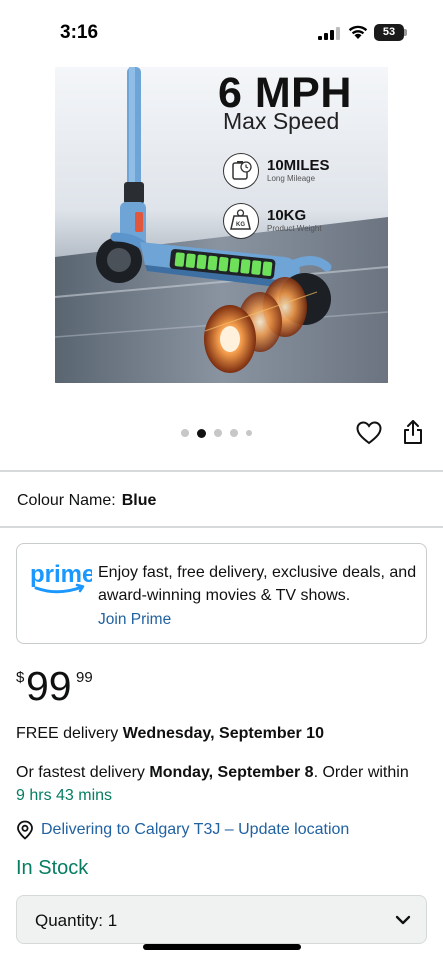 This screenshot has width=443, height=960. I want to click on image-subheadline: Max Speed, so click(281, 121).